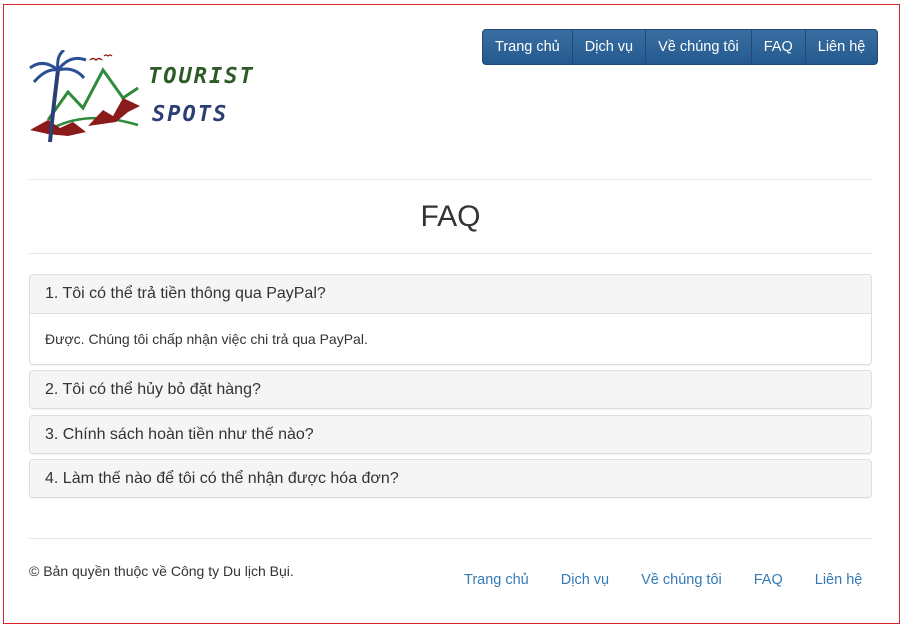 The image size is (905, 628). What do you see at coordinates (777, 47) in the screenshot?
I see `nav-item-faq: FAQ` at bounding box center [777, 47].